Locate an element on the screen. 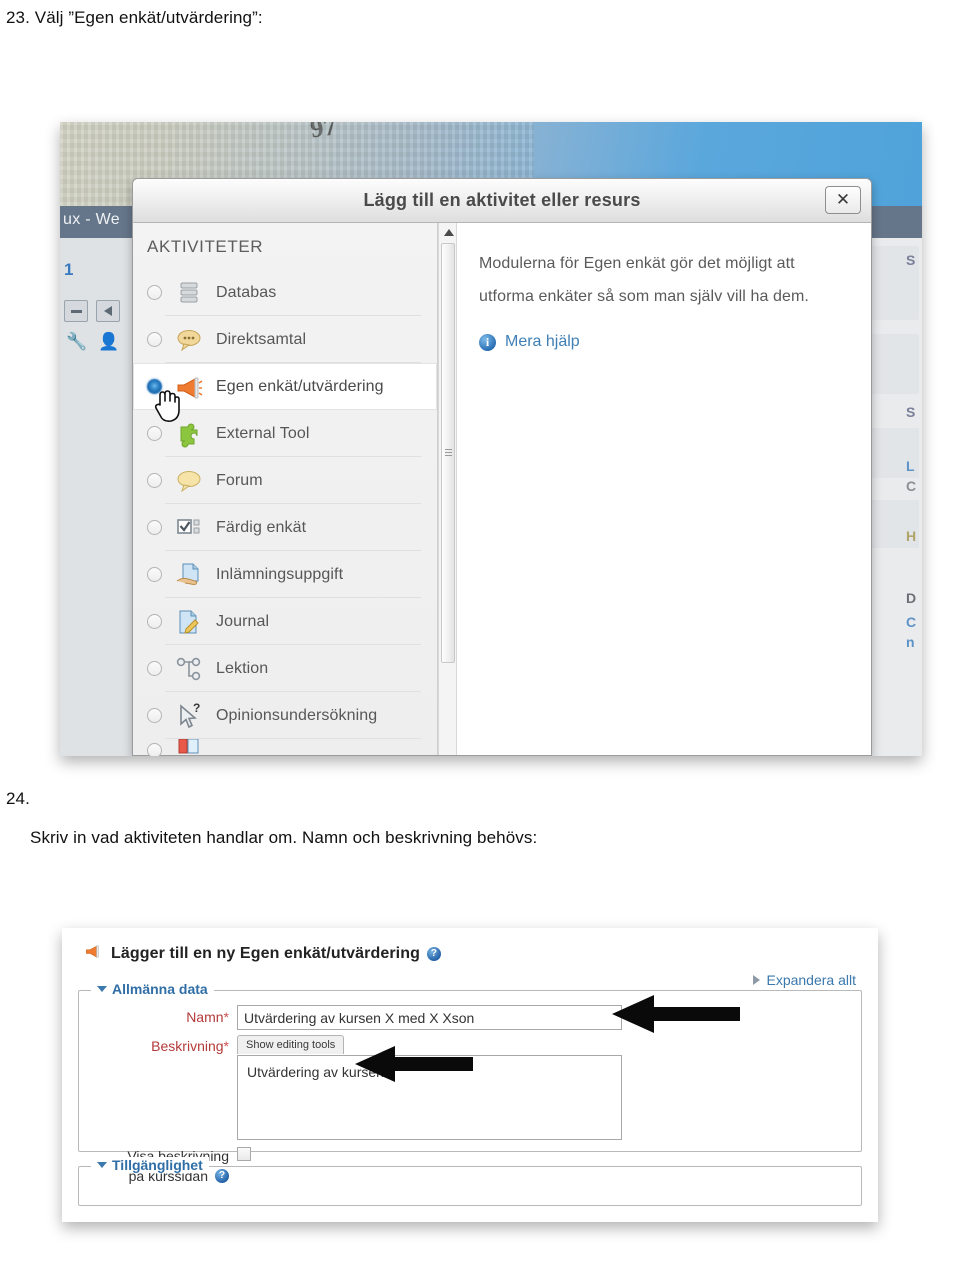 Image resolution: width=960 pixels, height=1278 pixels. activity-option-fardig-enkat: Färdig enkät is located at coordinates (285, 527).